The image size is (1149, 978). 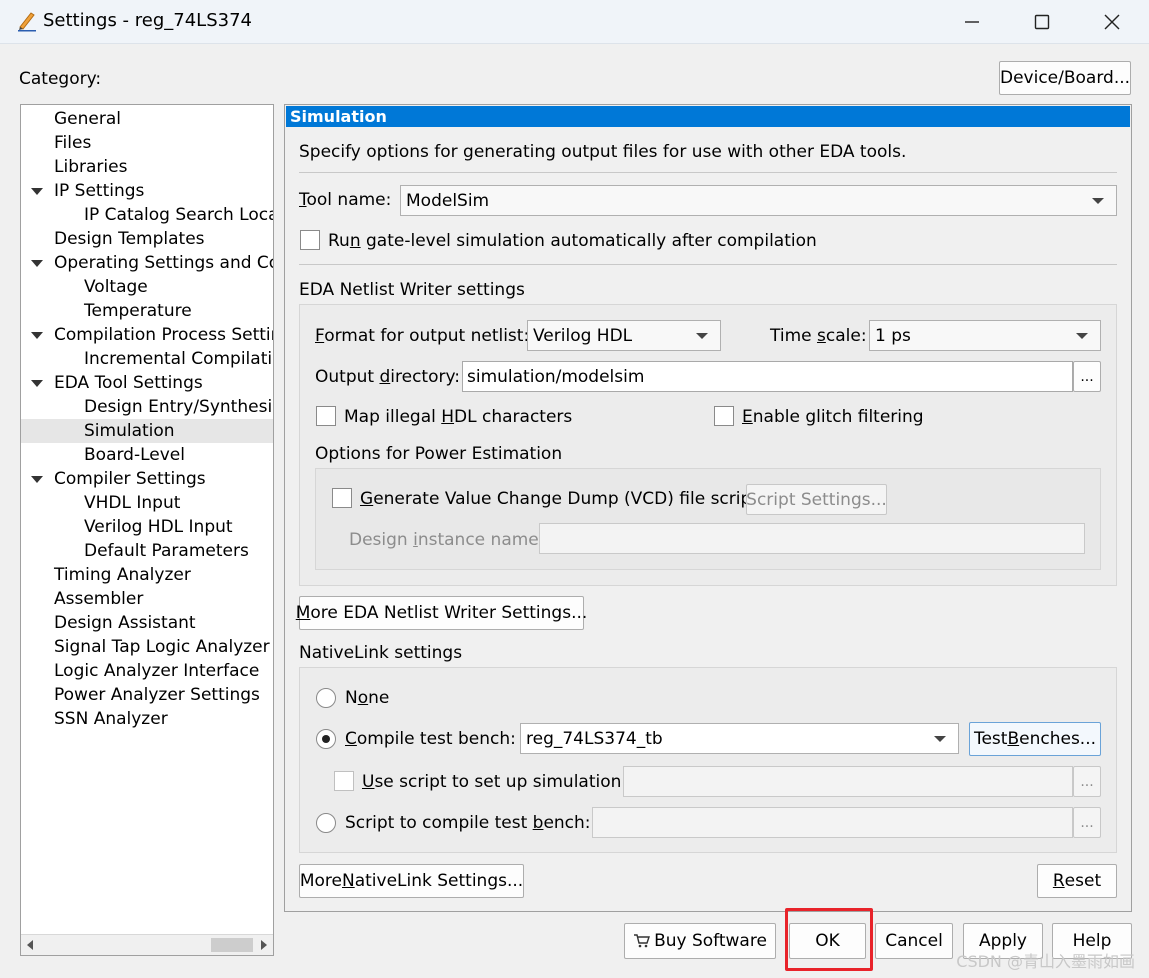 What do you see at coordinates (724, 416) in the screenshot?
I see `enable-glitch-checkbox` at bounding box center [724, 416].